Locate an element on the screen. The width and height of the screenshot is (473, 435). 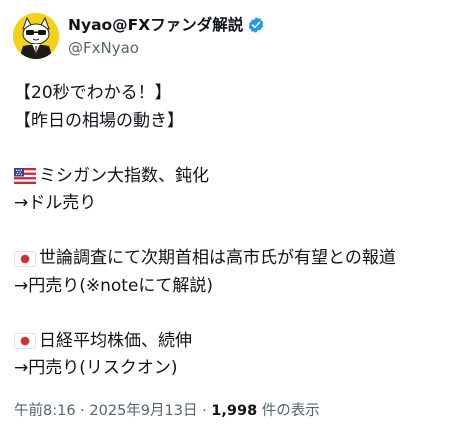
tweet-date: 2025年9月13日 is located at coordinates (143, 411).